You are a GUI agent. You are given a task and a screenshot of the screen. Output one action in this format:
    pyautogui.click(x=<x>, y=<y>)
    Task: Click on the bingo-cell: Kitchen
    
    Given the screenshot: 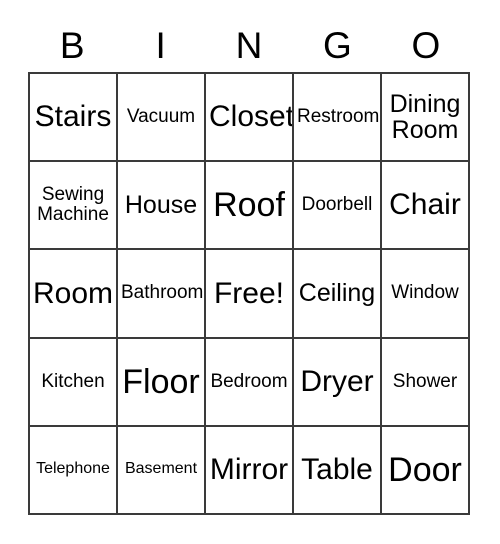 What is the action you would take?
    pyautogui.click(x=74, y=382)
    